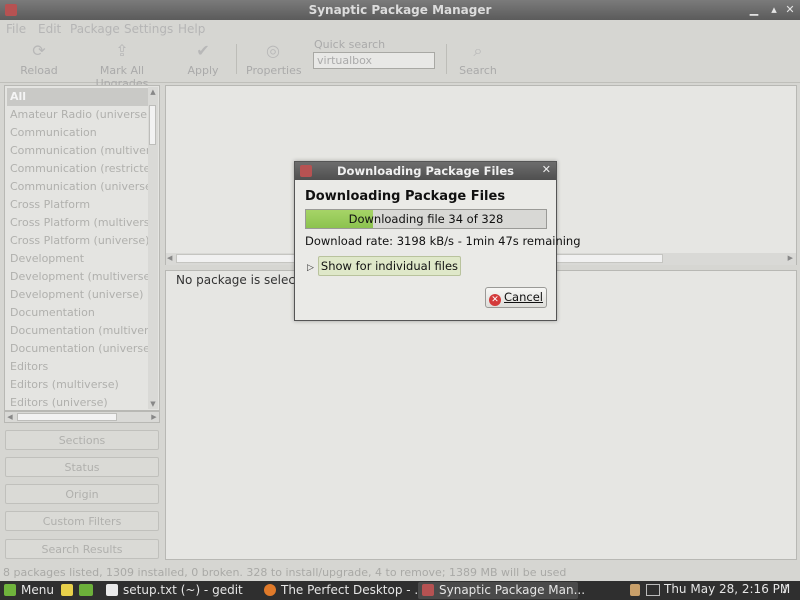 This screenshot has height=600, width=800. What do you see at coordinates (78, 133) in the screenshot?
I see `category-item: Communication` at bounding box center [78, 133].